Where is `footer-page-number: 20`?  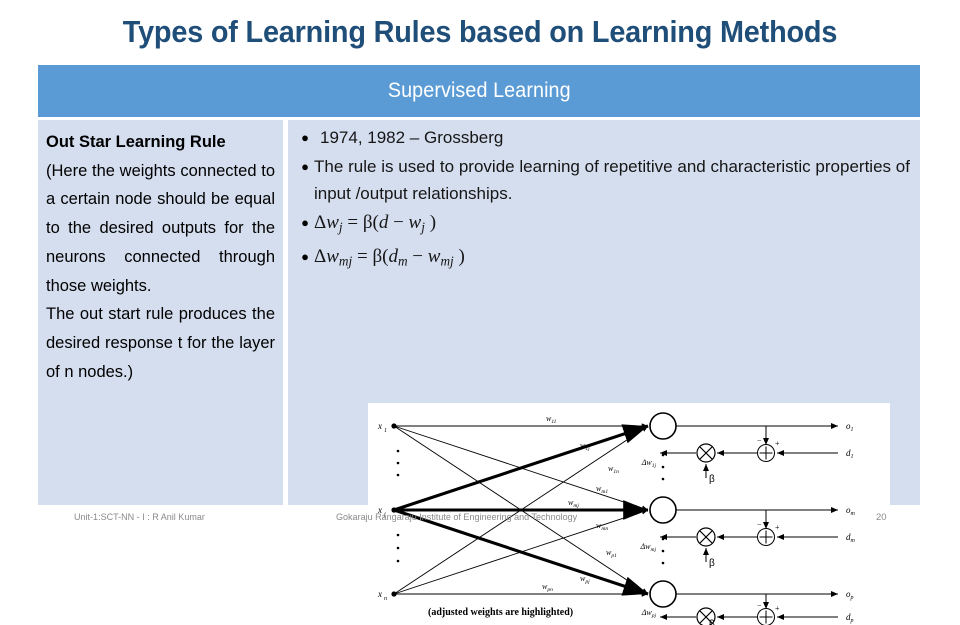
footer-page-number: 20 is located at coordinates (881, 517).